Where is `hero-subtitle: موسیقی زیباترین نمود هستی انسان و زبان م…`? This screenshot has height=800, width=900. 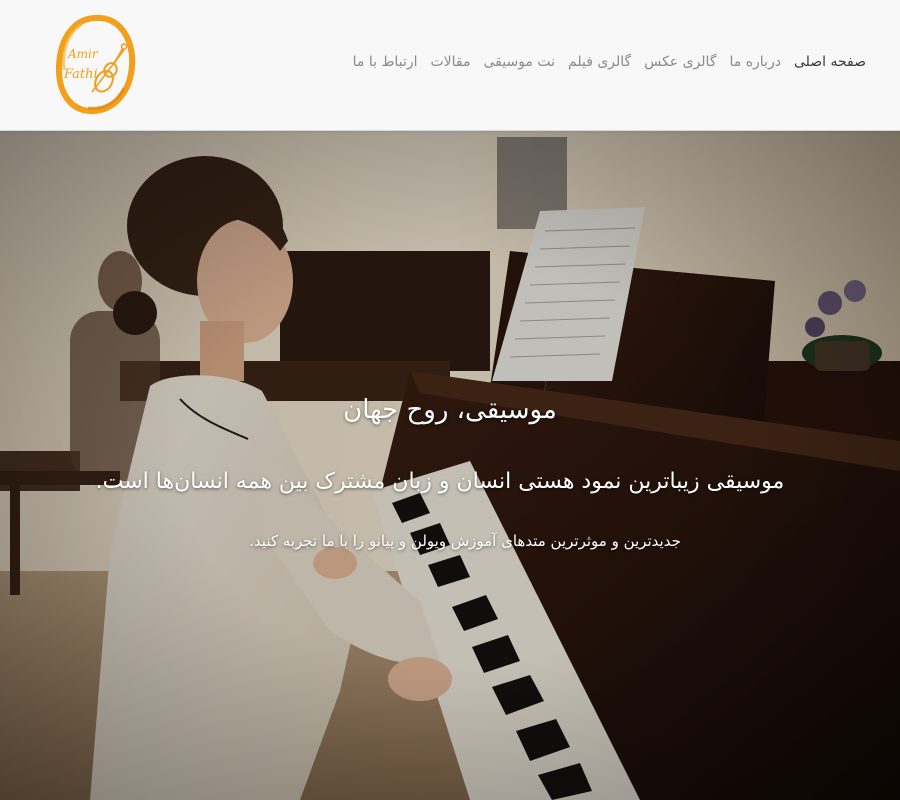
hero-subtitle: موسیقی زیباترین نمود هستی انسان و زبان م… is located at coordinates (440, 481).